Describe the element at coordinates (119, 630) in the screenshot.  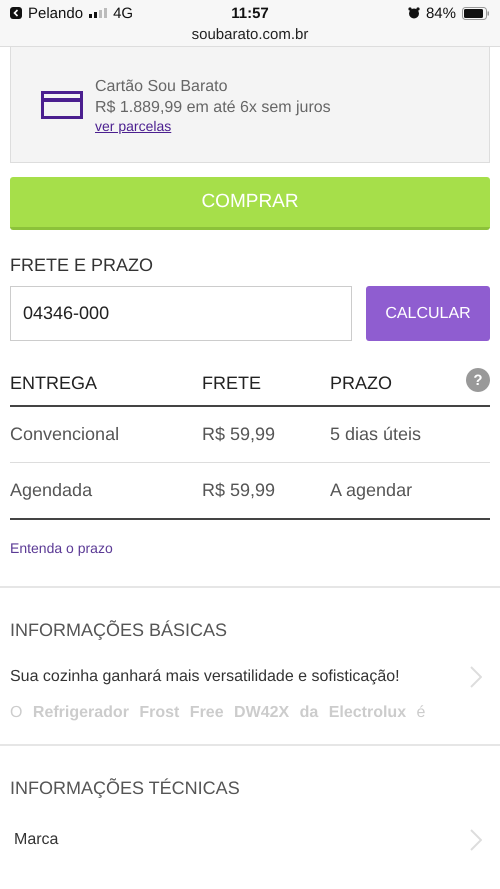
I see `section-title: INFORMAÇÕES BÁSICAS` at that location.